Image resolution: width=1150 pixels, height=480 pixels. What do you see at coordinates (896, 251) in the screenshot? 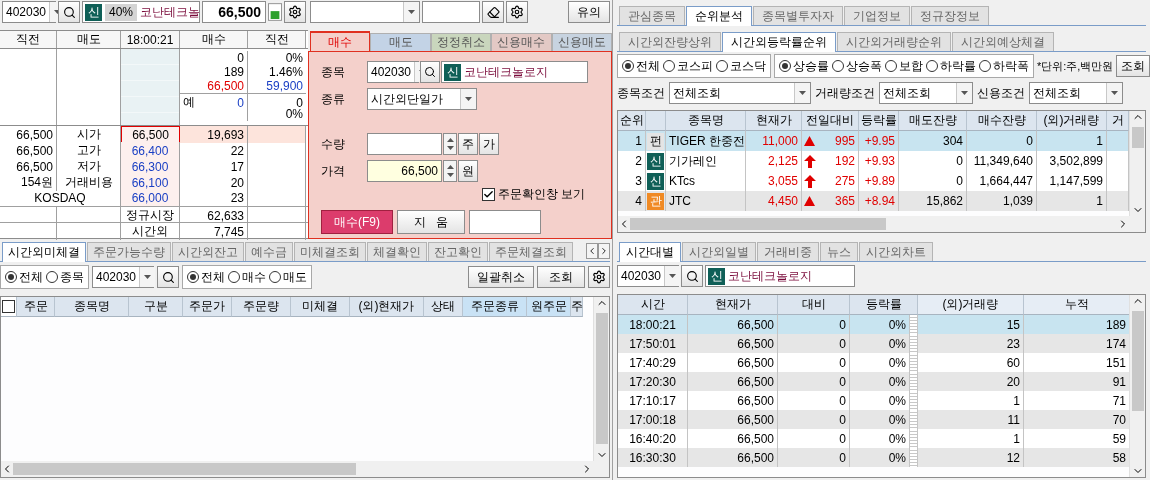
I see `tab: 시간외차트` at bounding box center [896, 251].